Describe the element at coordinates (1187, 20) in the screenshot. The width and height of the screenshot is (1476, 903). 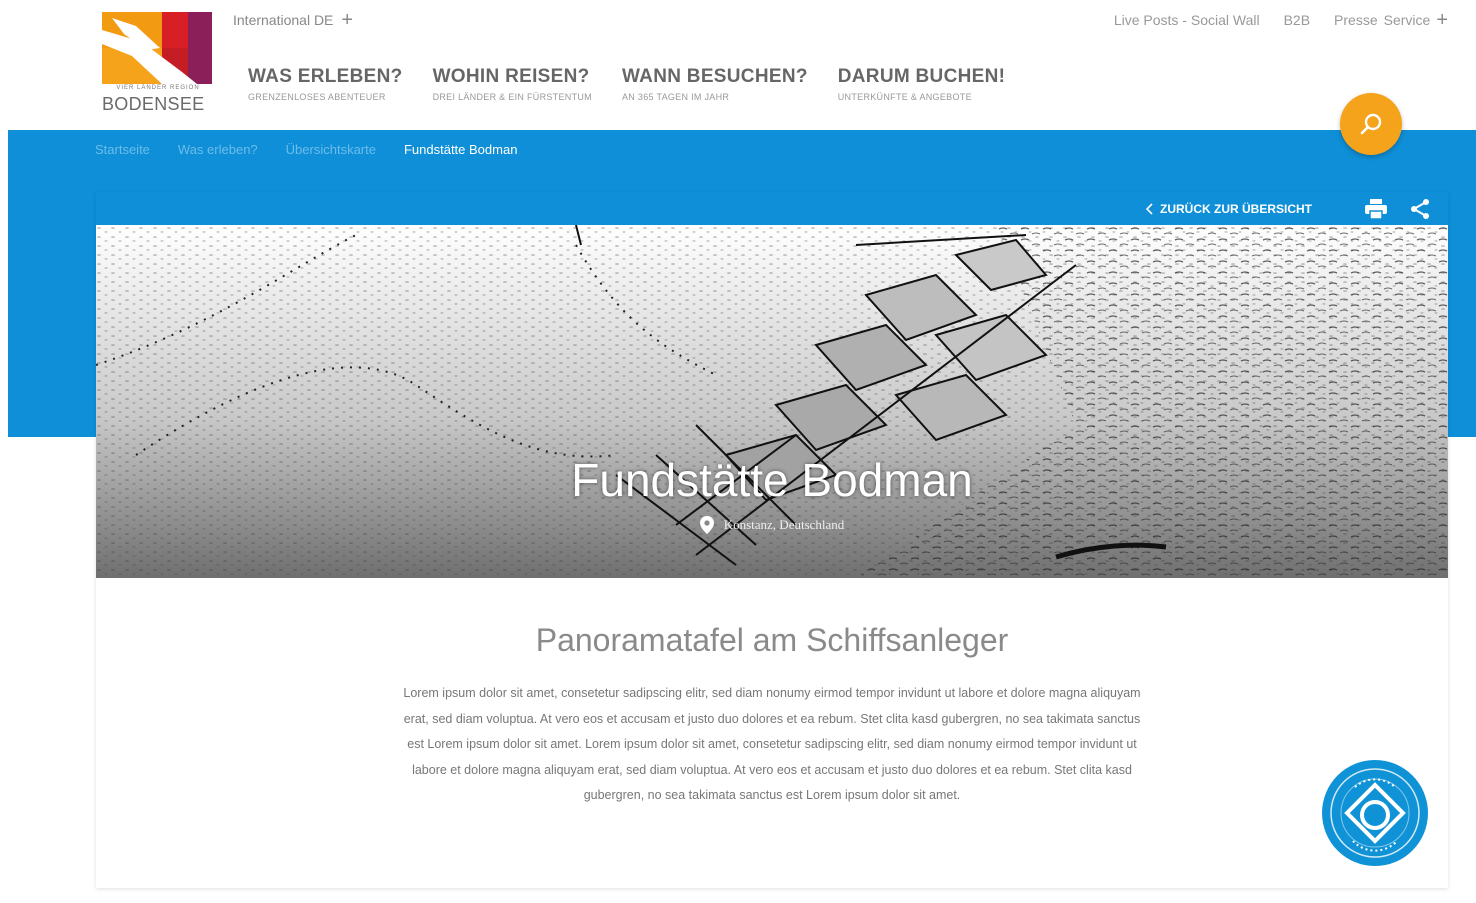
I see `link-social-wall: Live Posts - Social Wall` at that location.